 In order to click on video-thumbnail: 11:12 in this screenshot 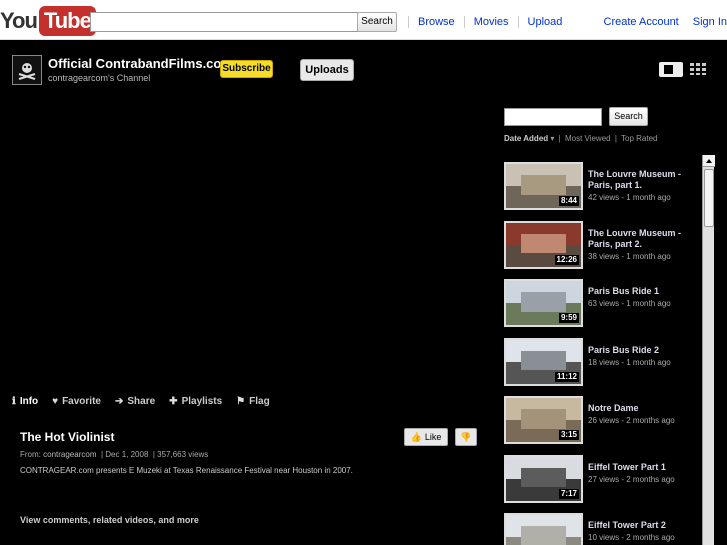, I will do `click(543, 361)`.